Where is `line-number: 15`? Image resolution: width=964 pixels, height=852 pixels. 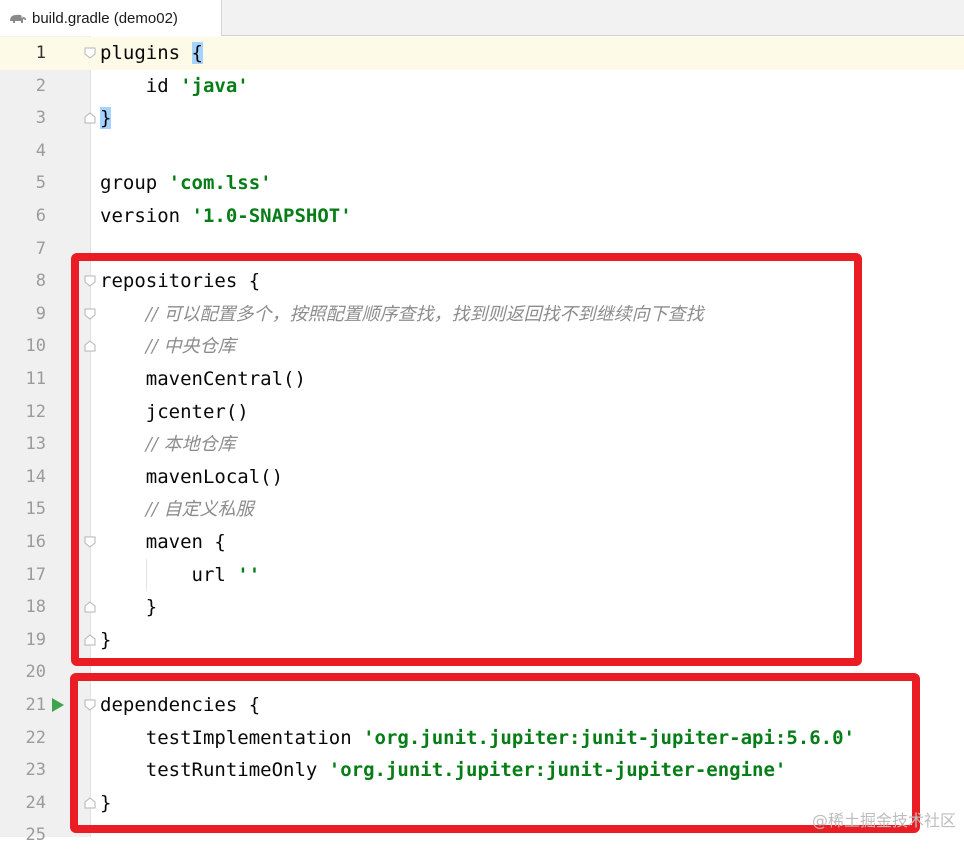 line-number: 15 is located at coordinates (35, 509).